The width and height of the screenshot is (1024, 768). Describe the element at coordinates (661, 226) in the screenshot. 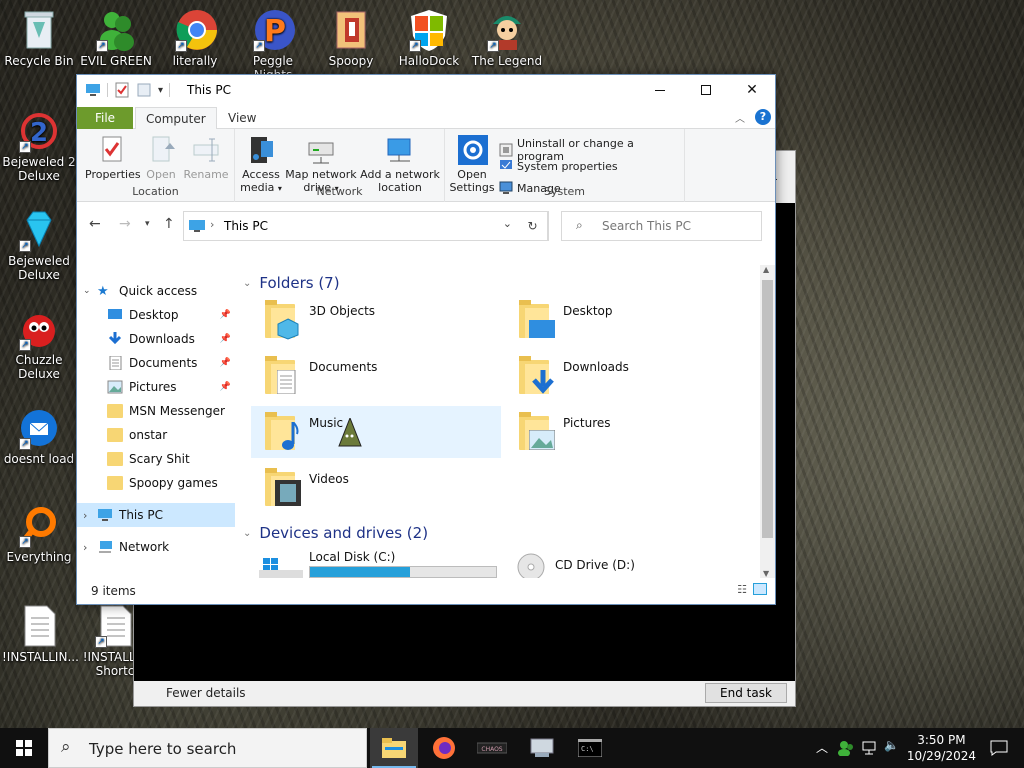

I see `search-box: ⌕ Search This PC` at that location.